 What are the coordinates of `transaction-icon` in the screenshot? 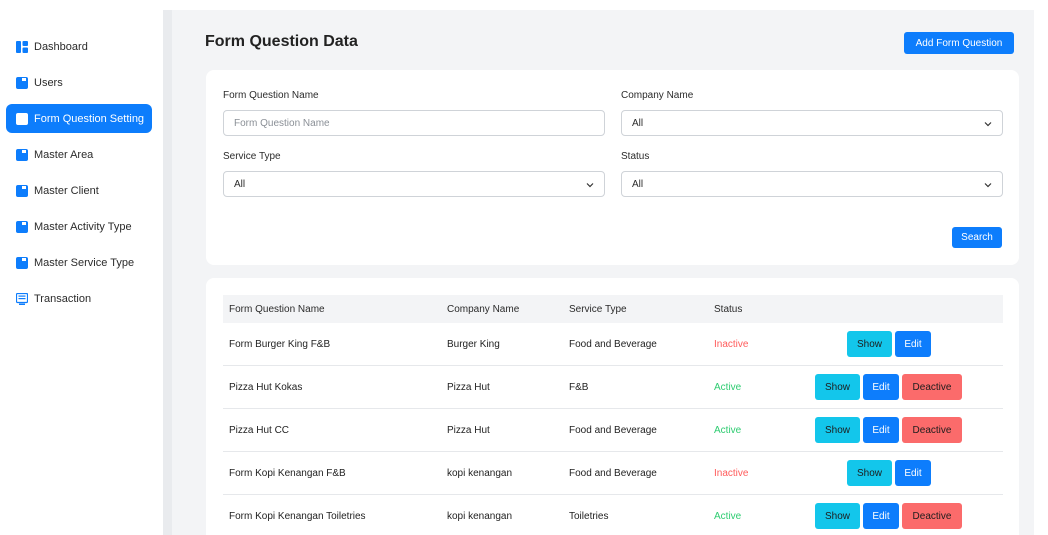 It's located at (22, 298).